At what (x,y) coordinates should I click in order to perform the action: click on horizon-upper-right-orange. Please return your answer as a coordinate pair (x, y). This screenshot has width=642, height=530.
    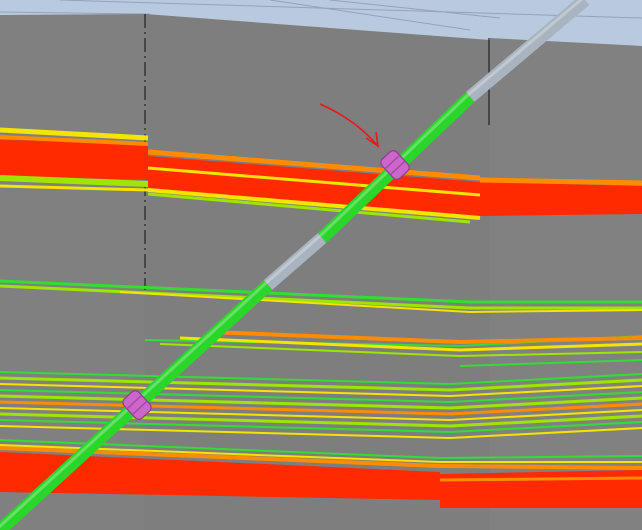
    Looking at the image, I should click on (560, 181).